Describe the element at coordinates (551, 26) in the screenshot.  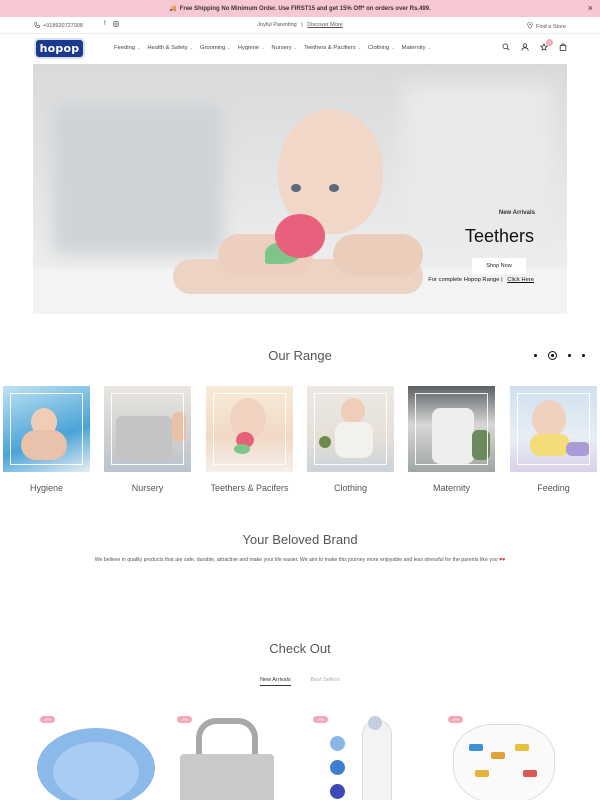
I see `find-store-label: Find a Store` at that location.